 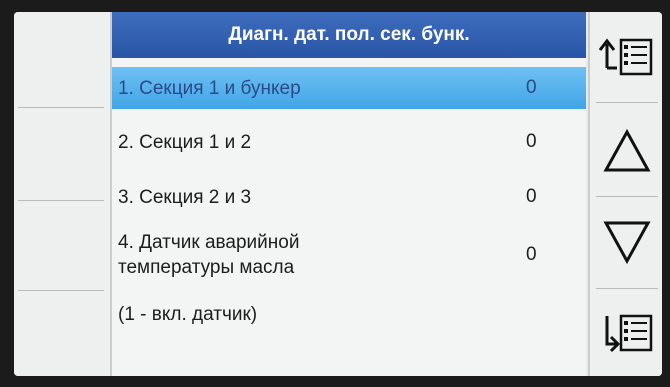 I want to click on list-item-2: 2. Секция 1 и 2 0, so click(x=349, y=142).